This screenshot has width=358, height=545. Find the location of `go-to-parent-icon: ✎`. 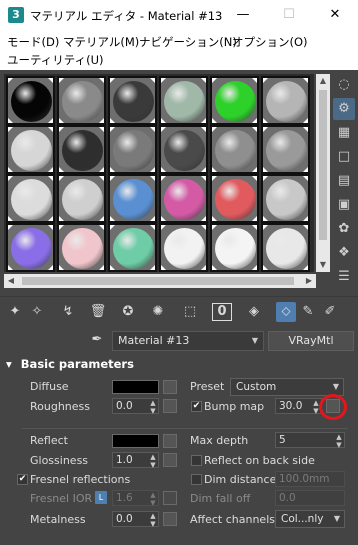

go-to-parent-icon: ✎ is located at coordinates (308, 312).